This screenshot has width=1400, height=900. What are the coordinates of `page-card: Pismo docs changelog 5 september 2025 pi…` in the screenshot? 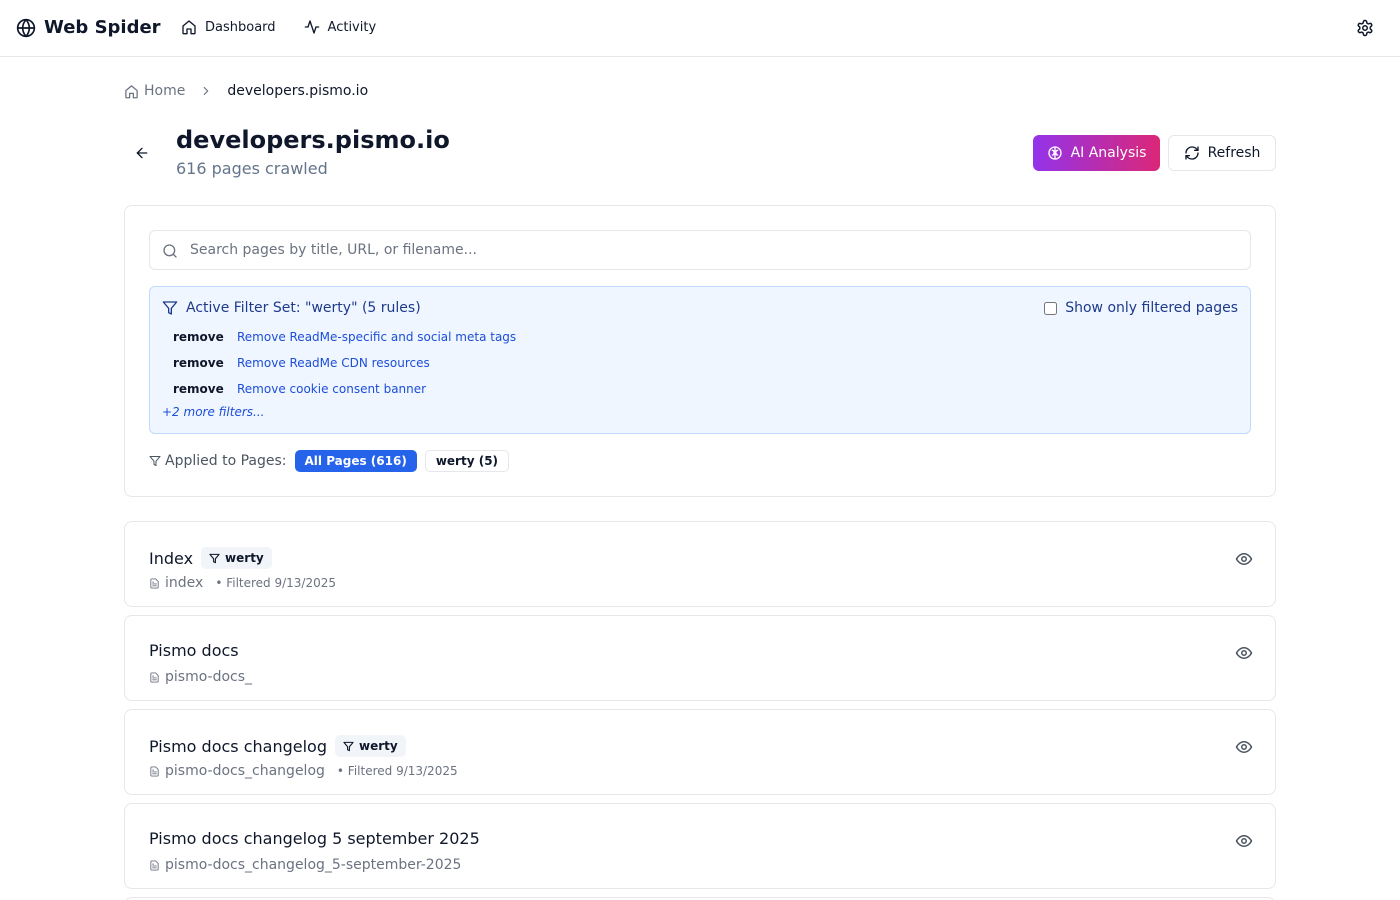 It's located at (700, 846).